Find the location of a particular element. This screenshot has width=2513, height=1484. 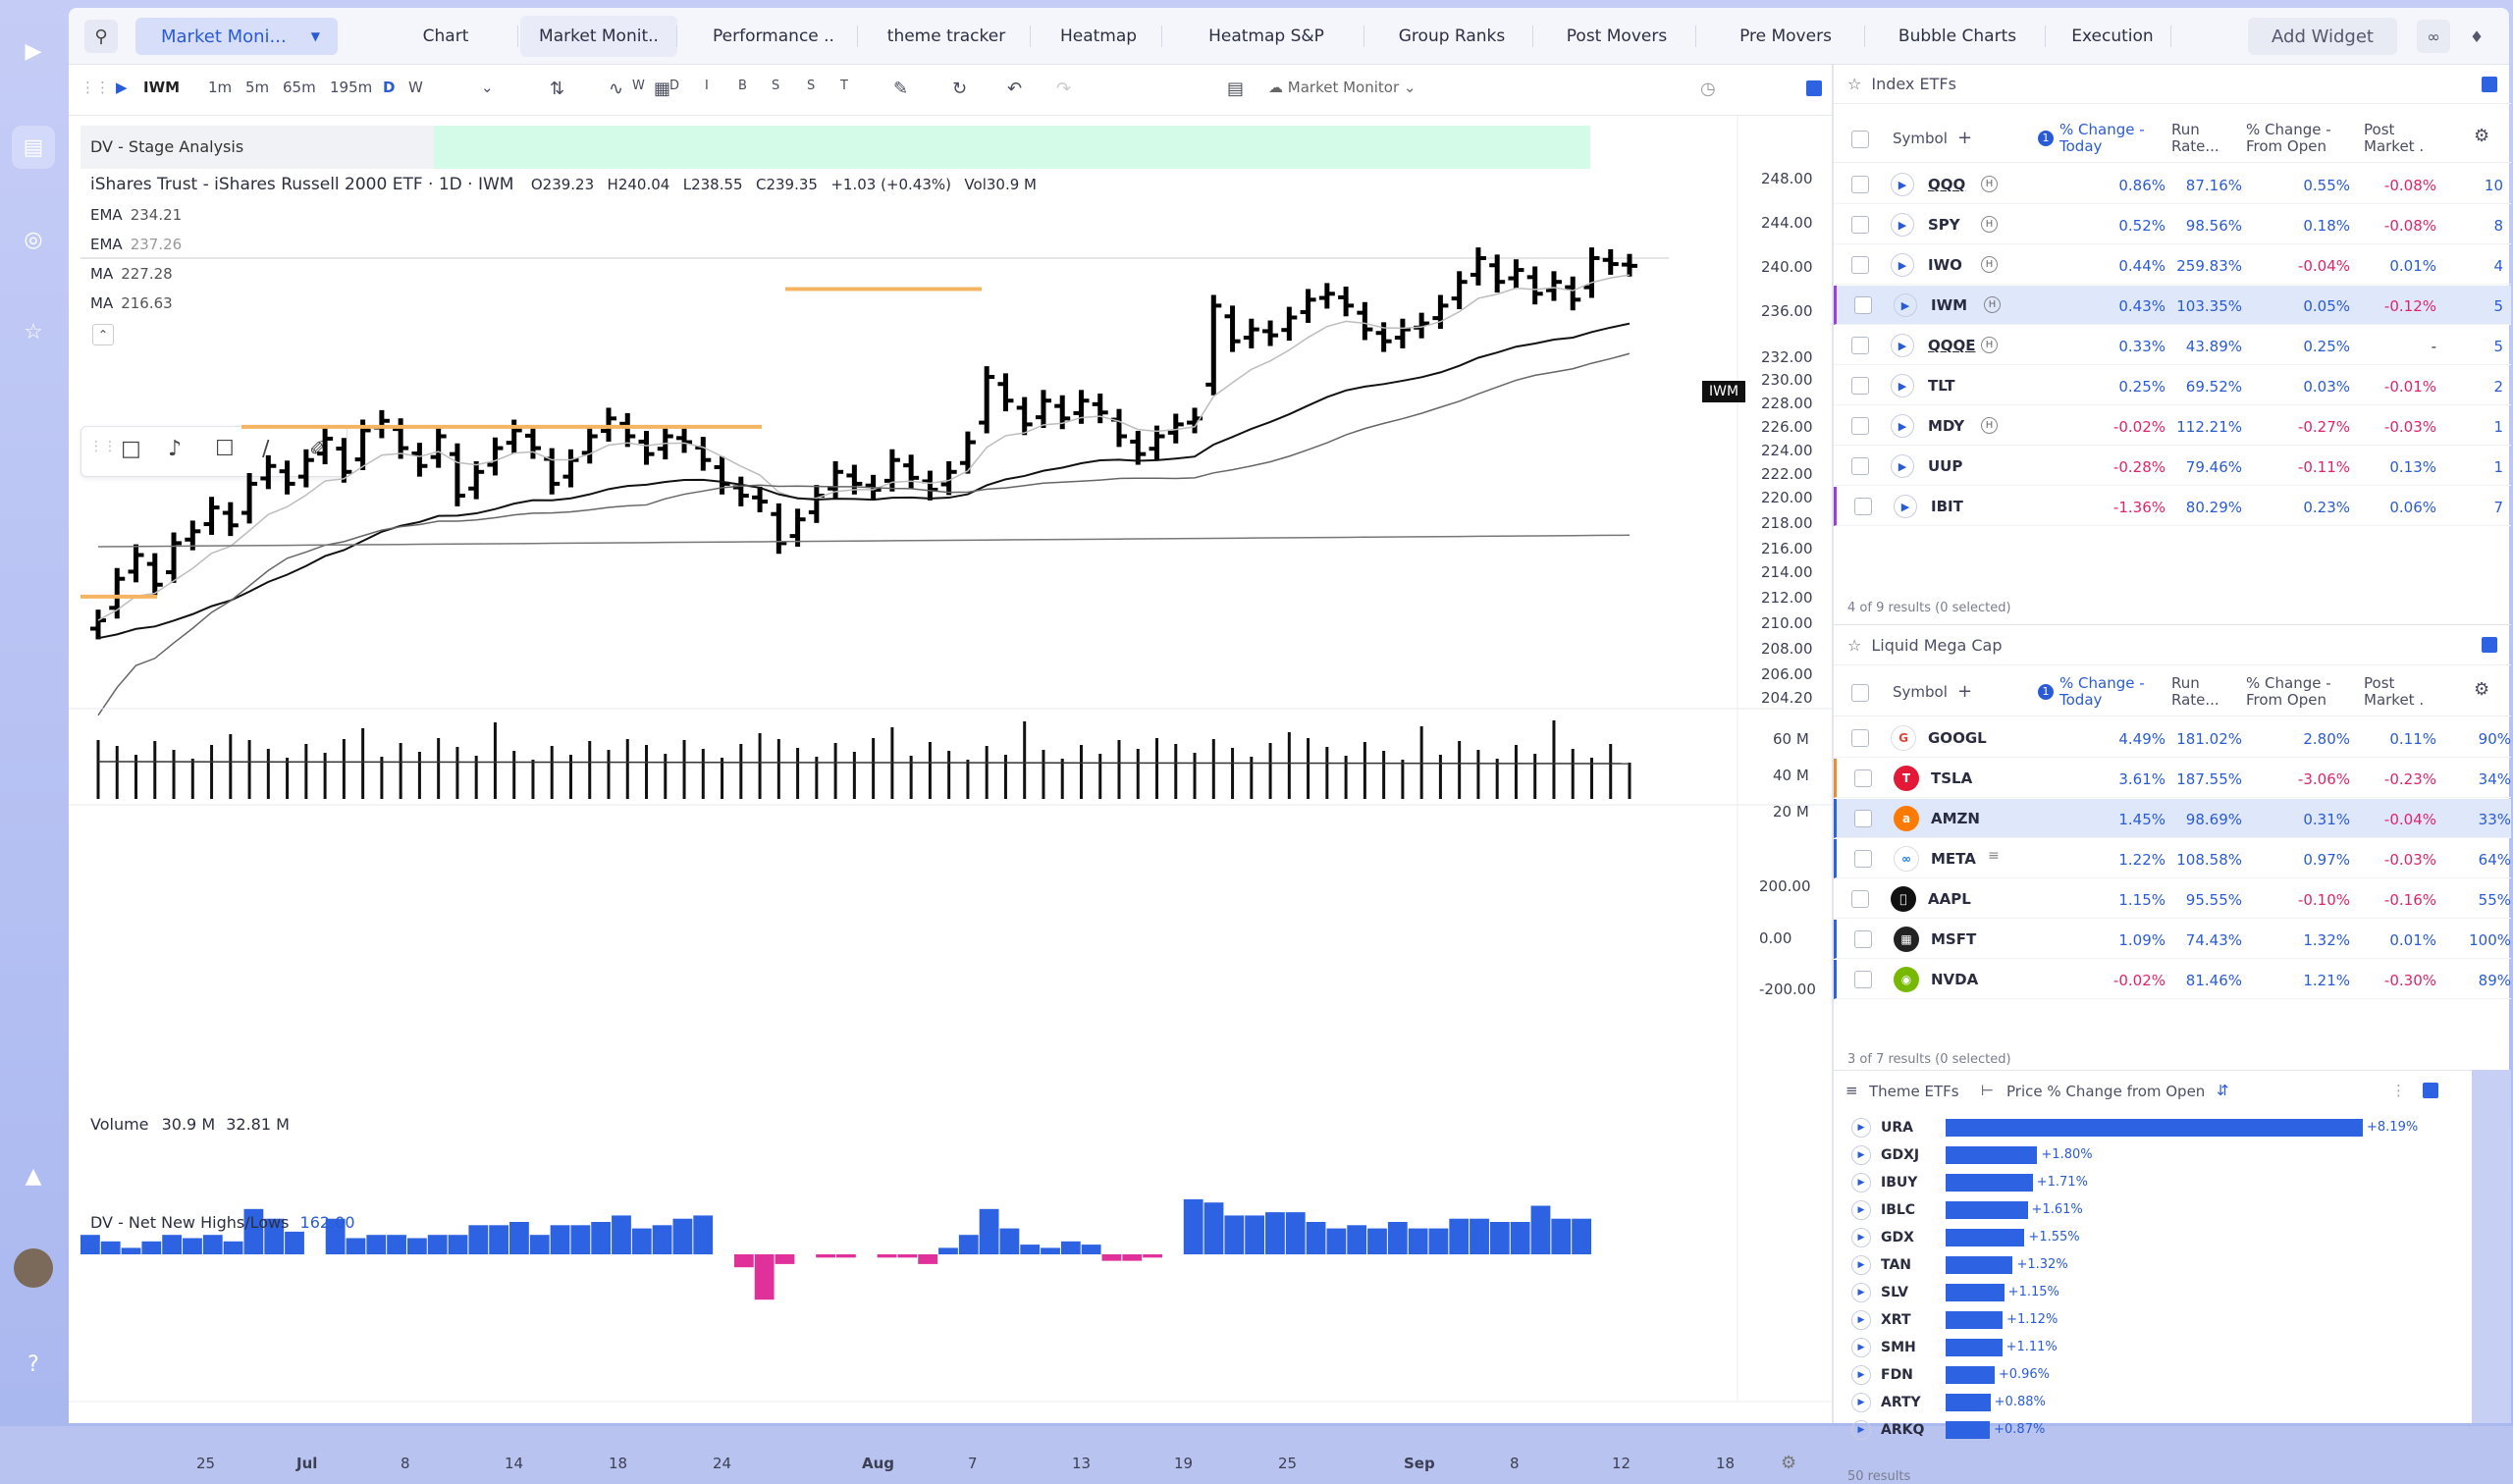

table-row: ▶ IBIT -1.36% 80.29% 0.23% 0.06% 7 is located at coordinates (2172, 507).